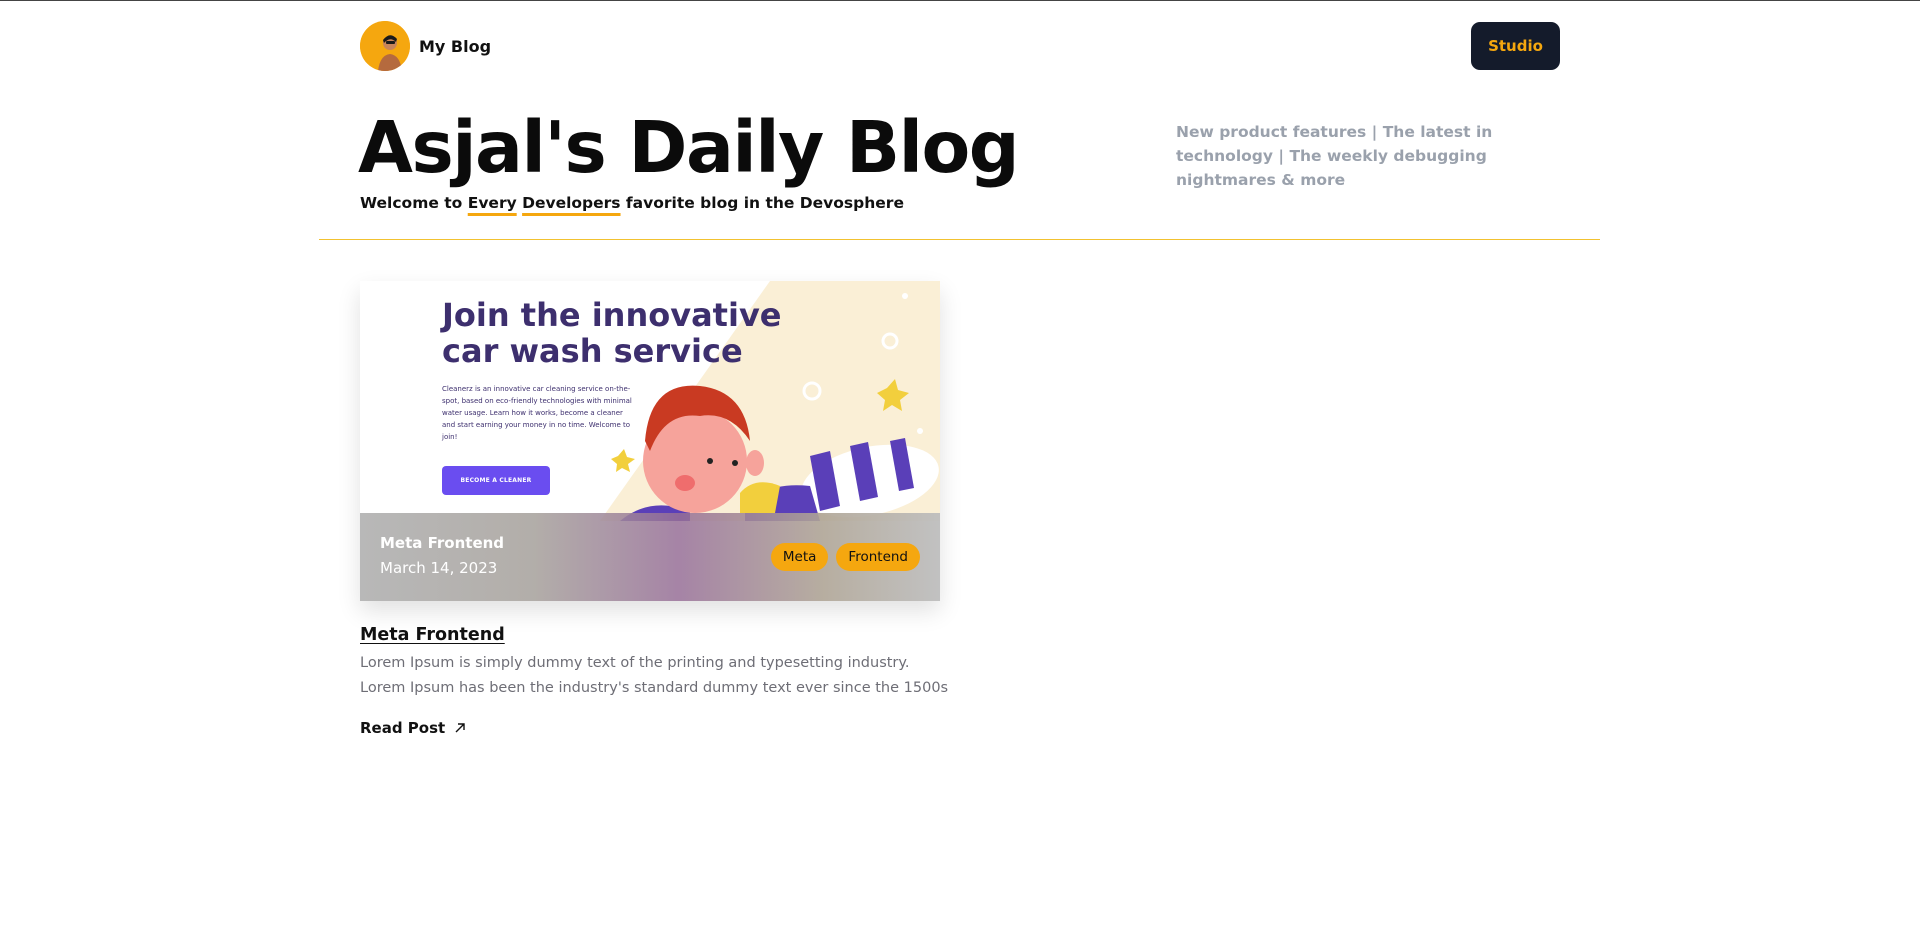 The width and height of the screenshot is (1920, 928). Describe the element at coordinates (455, 46) in the screenshot. I see `brand-name: My Blog` at that location.